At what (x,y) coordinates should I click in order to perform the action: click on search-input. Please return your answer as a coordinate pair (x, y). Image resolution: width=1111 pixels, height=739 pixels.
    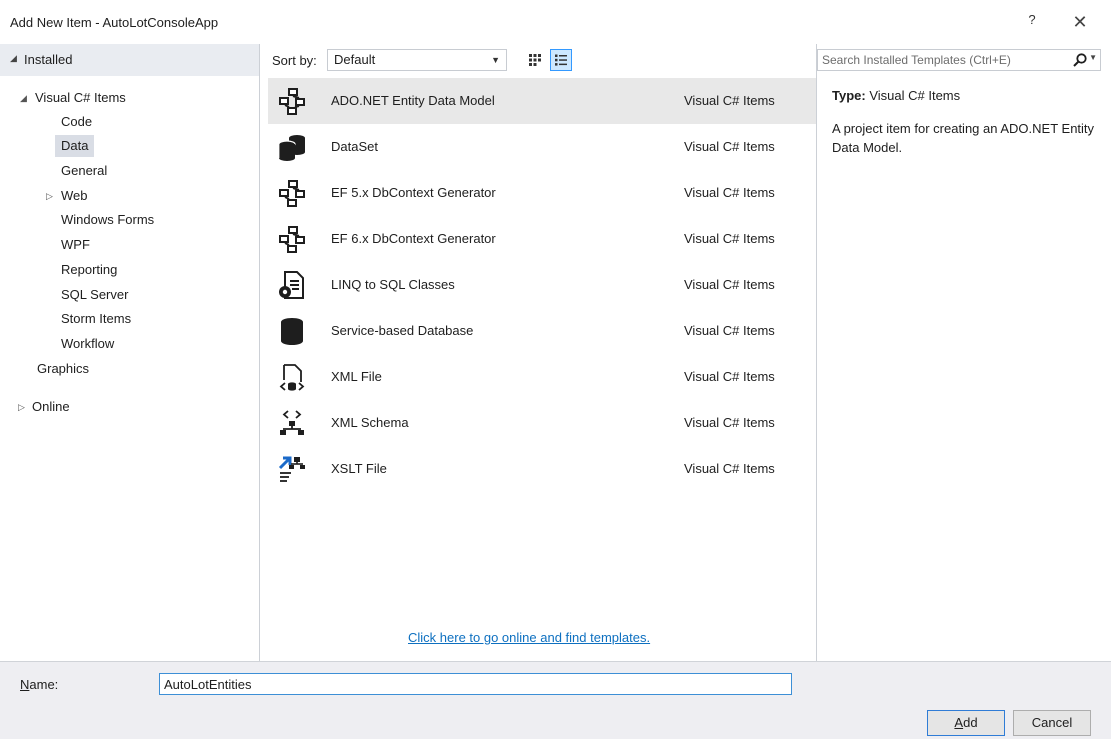
    Looking at the image, I should click on (938, 60).